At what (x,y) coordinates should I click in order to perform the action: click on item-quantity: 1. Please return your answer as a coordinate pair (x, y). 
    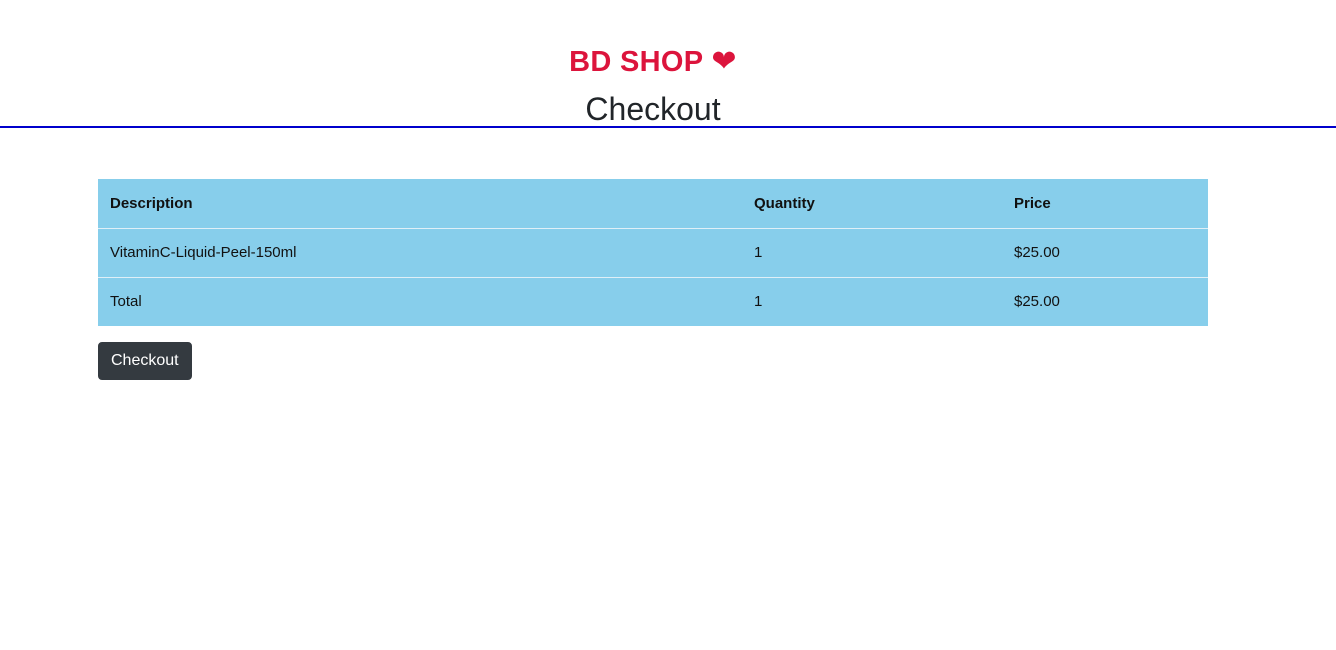
    Looking at the image, I should click on (872, 252).